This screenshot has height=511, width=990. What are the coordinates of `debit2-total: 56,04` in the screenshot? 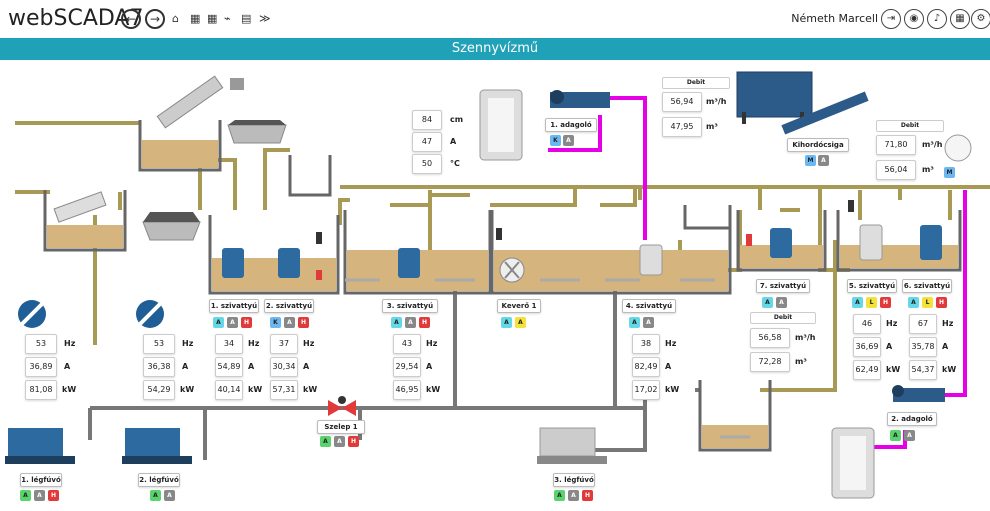 It's located at (896, 170).